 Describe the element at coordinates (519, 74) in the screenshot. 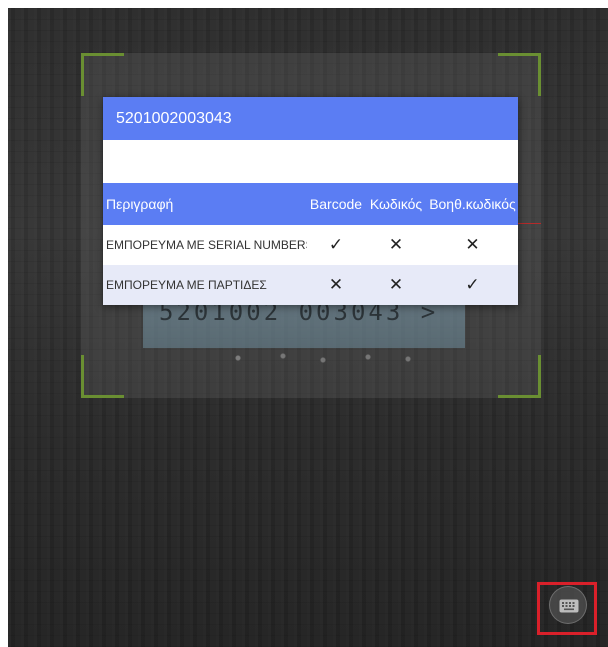

I see `viewfinder-corner-top-right` at that location.